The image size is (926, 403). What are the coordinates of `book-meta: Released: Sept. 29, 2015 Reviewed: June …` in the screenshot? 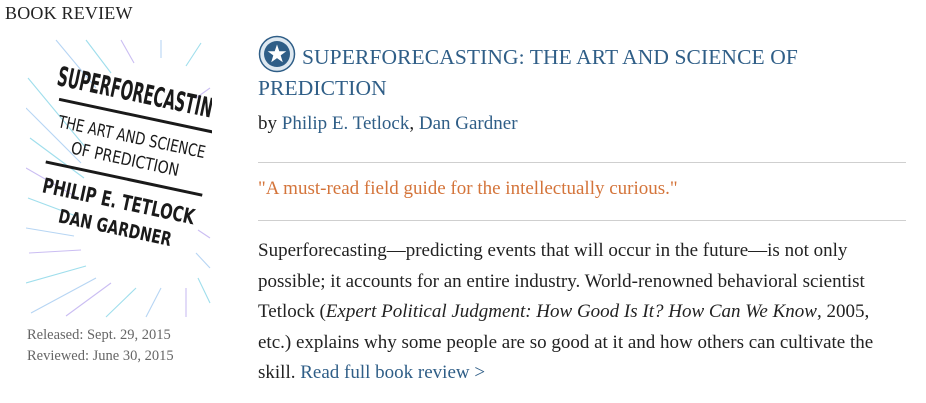 It's located at (100, 346).